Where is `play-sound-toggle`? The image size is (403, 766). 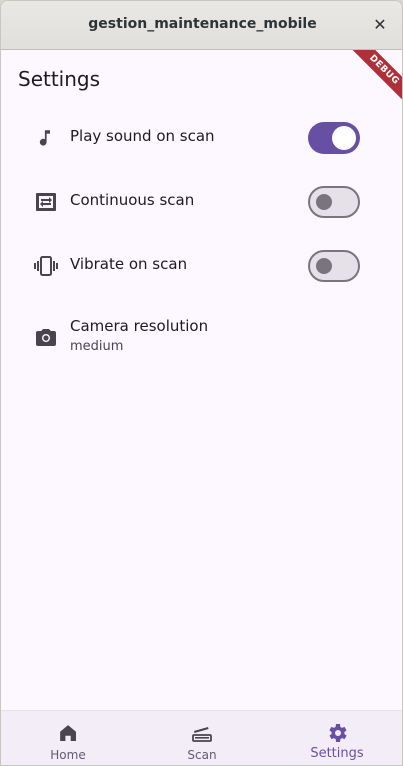 play-sound-toggle is located at coordinates (334, 138).